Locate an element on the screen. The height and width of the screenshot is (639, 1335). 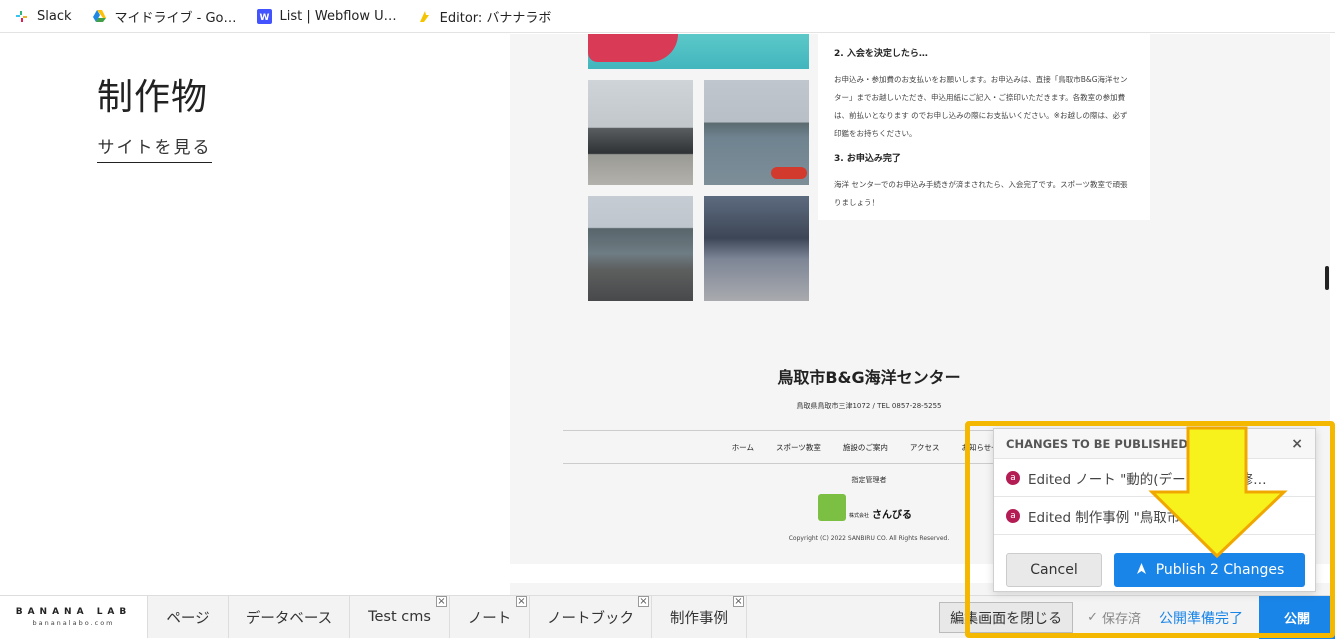
publish-changes-button: Publish 2 Changes is located at coordinates (1209, 570).